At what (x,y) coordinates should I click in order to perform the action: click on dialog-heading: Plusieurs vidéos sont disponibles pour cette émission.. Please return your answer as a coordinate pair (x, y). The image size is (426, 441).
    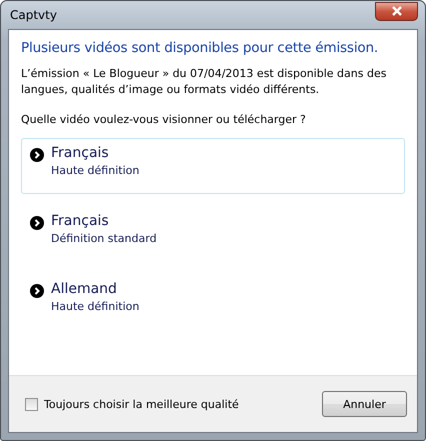
    Looking at the image, I should click on (200, 48).